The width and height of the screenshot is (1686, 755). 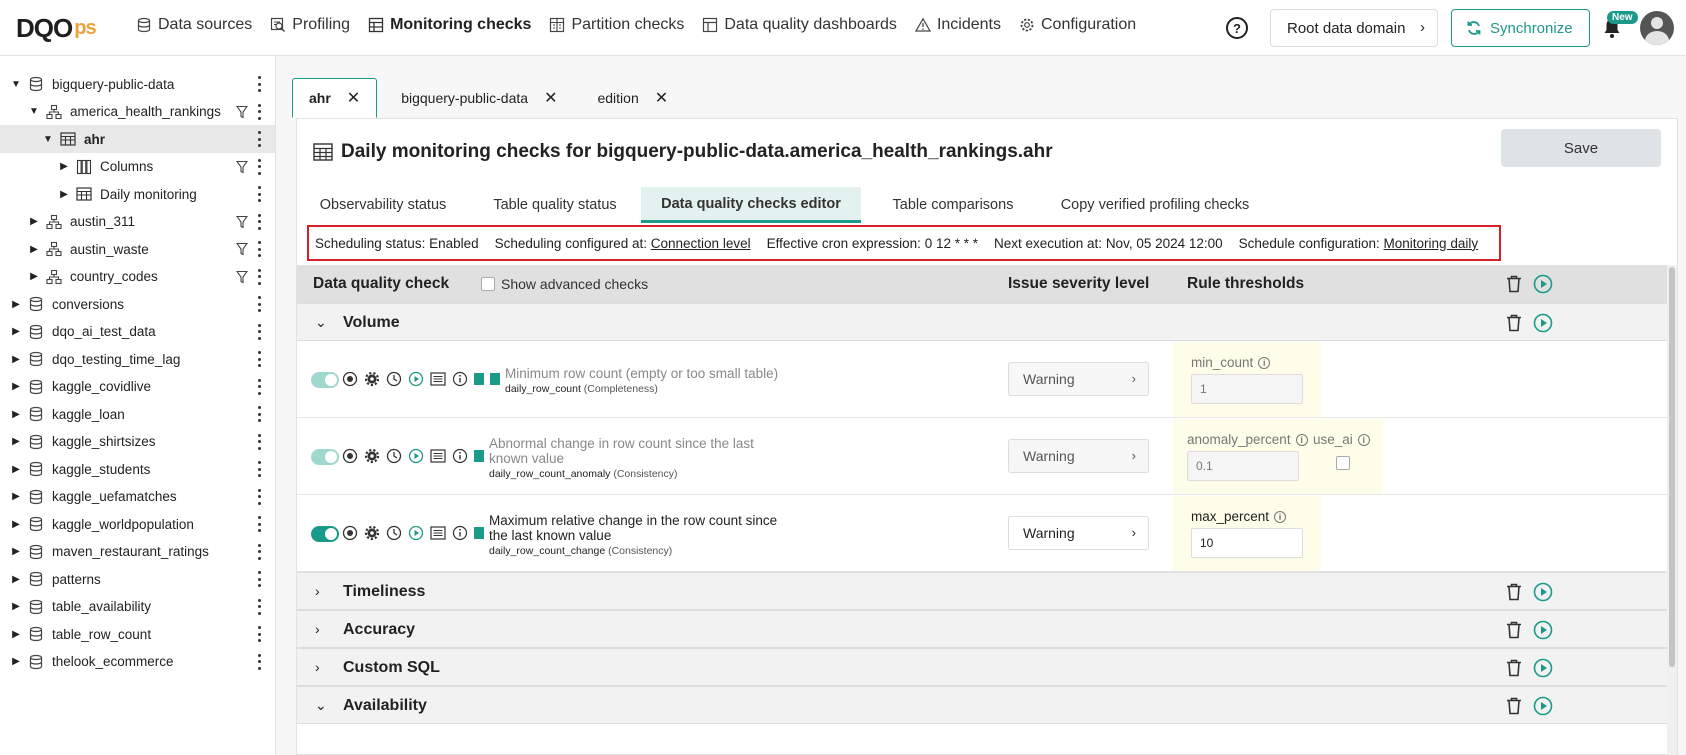 What do you see at coordinates (1247, 543) in the screenshot?
I see `max-percent-input: 10` at bounding box center [1247, 543].